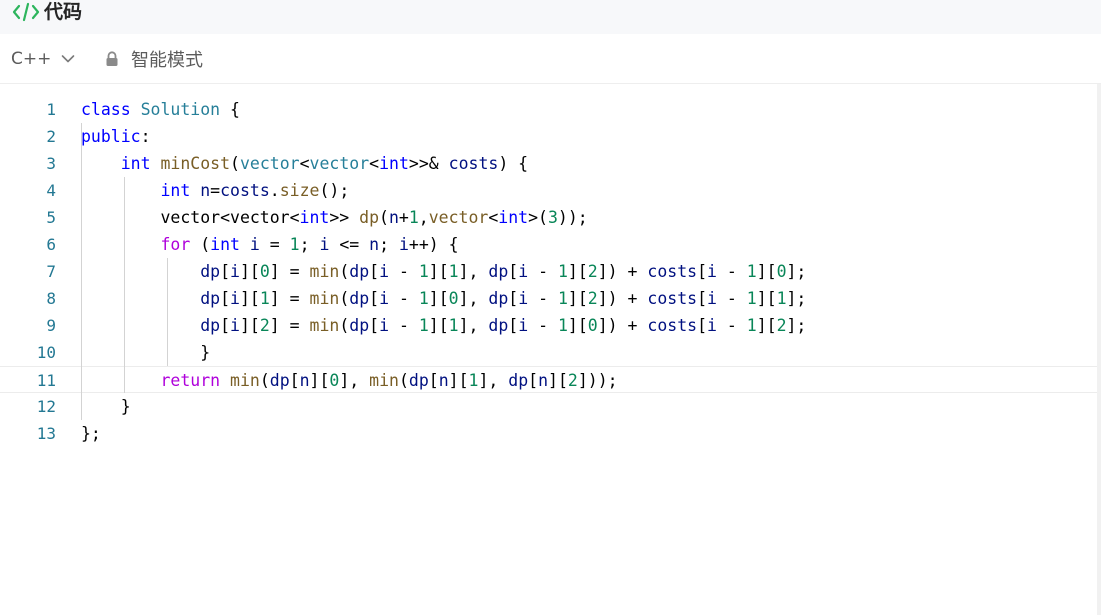 The height and width of the screenshot is (615, 1101). I want to click on code-line: 6 for (int i = 1; i <= n; i++) {, so click(548, 244).